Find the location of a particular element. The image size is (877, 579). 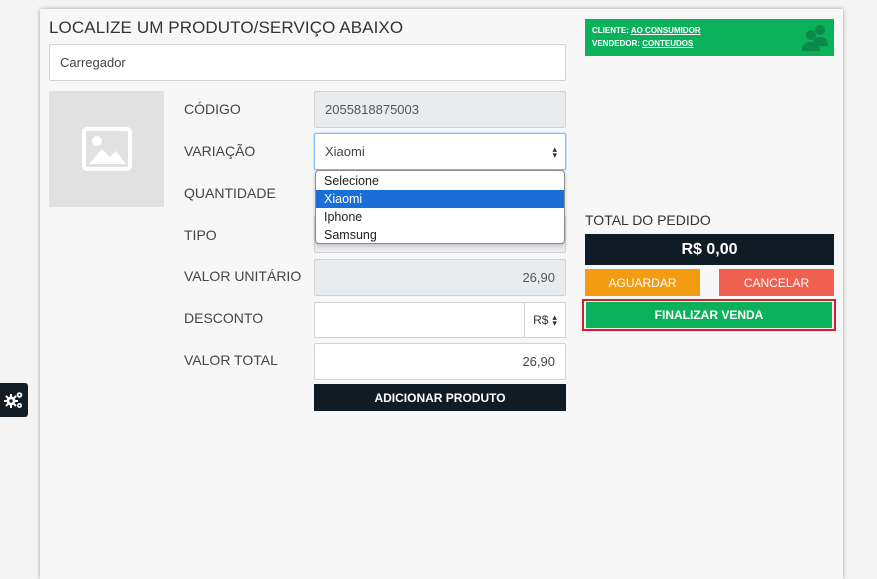

seller-link: CONTEUDOS is located at coordinates (667, 43).